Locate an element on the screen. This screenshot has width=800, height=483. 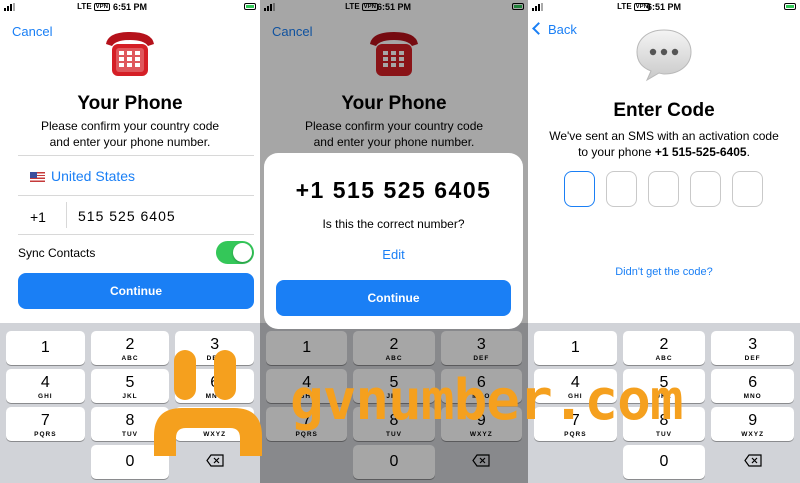
key-6: 6 MNO is located at coordinates (752, 386).